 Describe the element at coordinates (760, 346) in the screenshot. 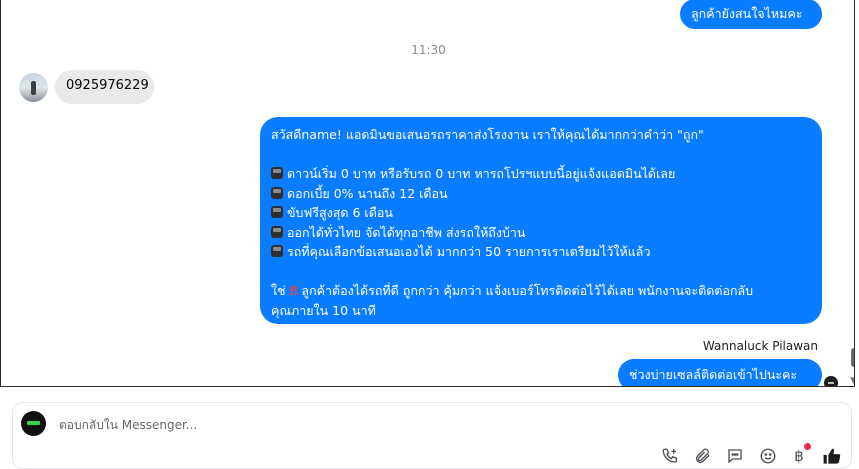

I see `sender-name: Wannaluck Pilawan` at that location.